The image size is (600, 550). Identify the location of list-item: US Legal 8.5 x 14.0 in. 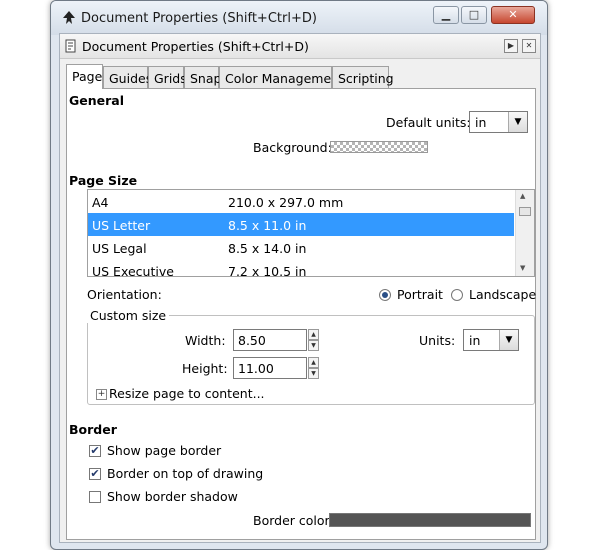
(301, 247).